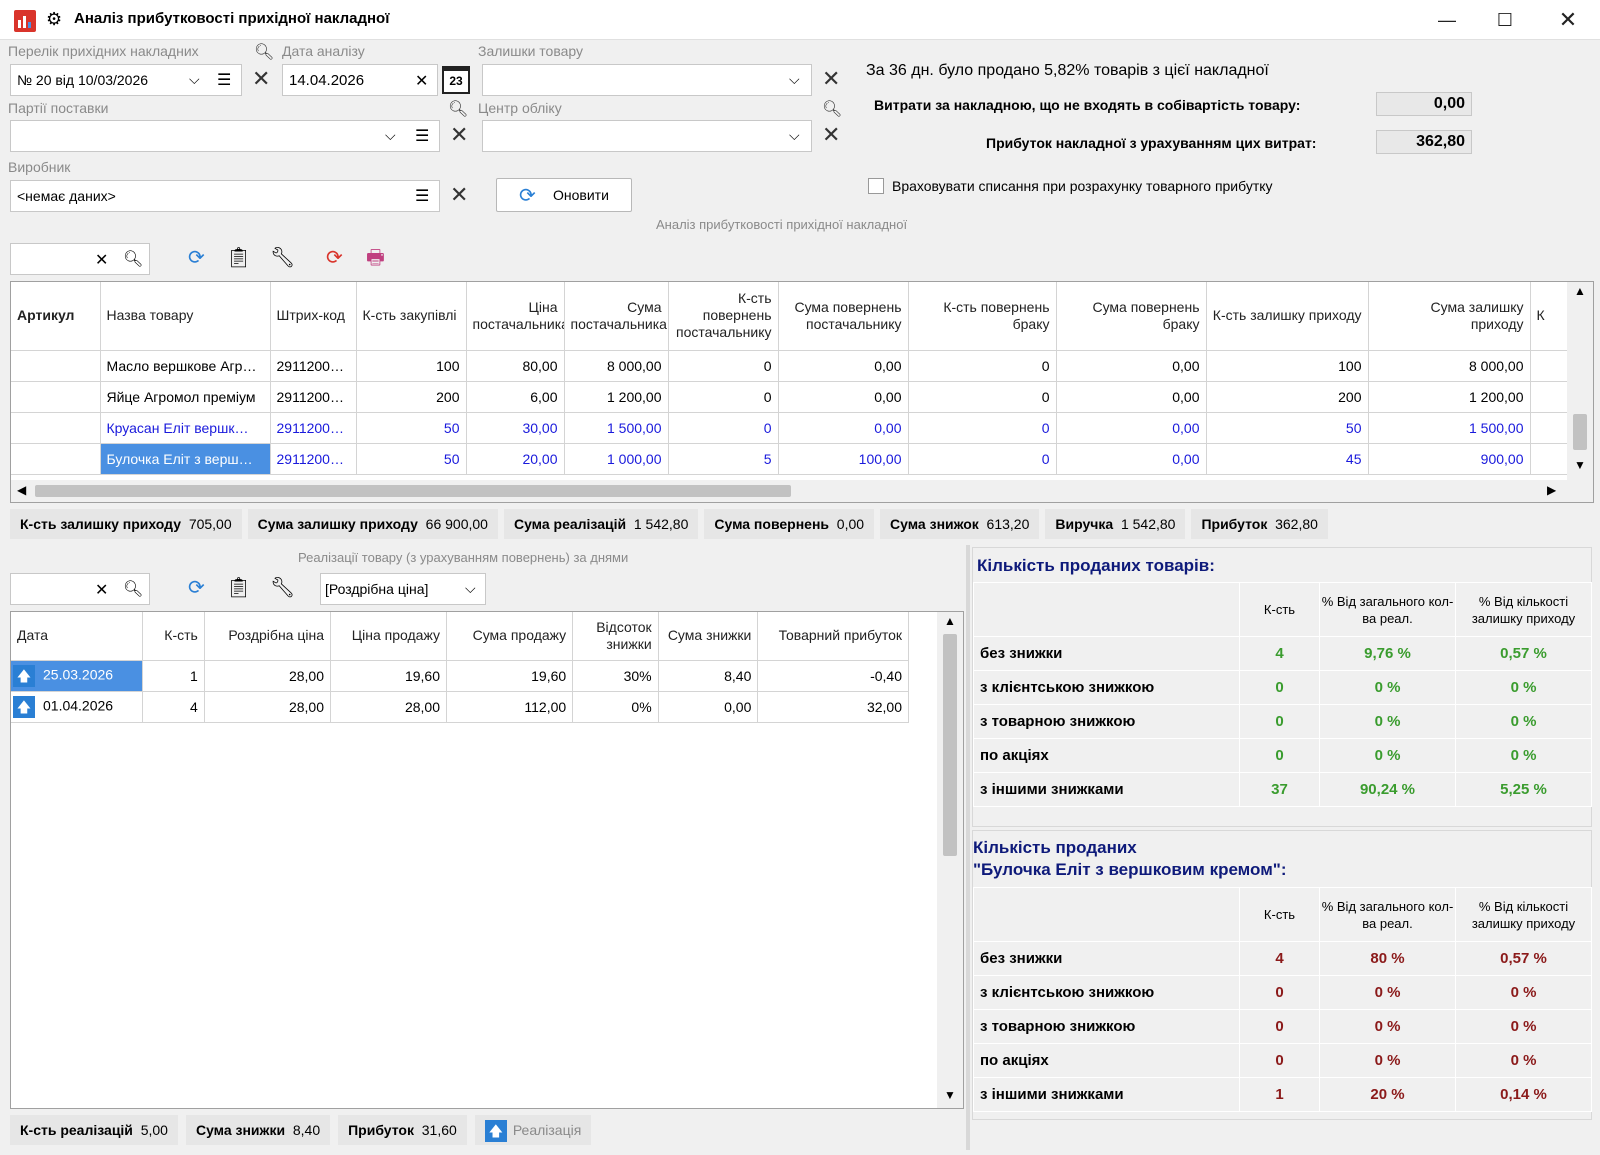  I want to click on col-ret-sum: Сума повернень постачальнику, so click(843, 316).